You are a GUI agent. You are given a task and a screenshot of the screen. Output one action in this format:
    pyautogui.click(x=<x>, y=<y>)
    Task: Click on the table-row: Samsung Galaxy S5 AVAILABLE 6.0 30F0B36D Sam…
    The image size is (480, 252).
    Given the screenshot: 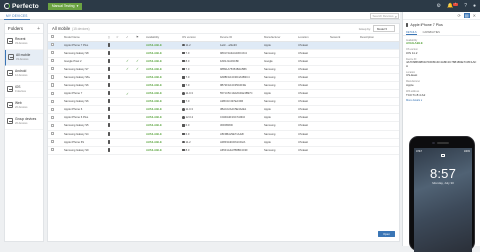 What is the action you would take?
    pyautogui.click(x=223, y=126)
    